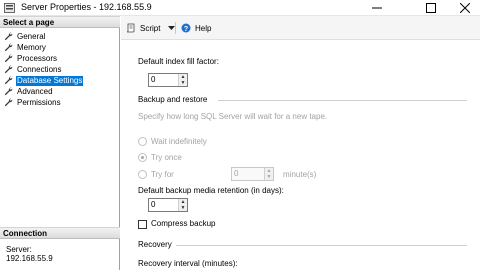  I want to click on close-button, so click(463, 8).